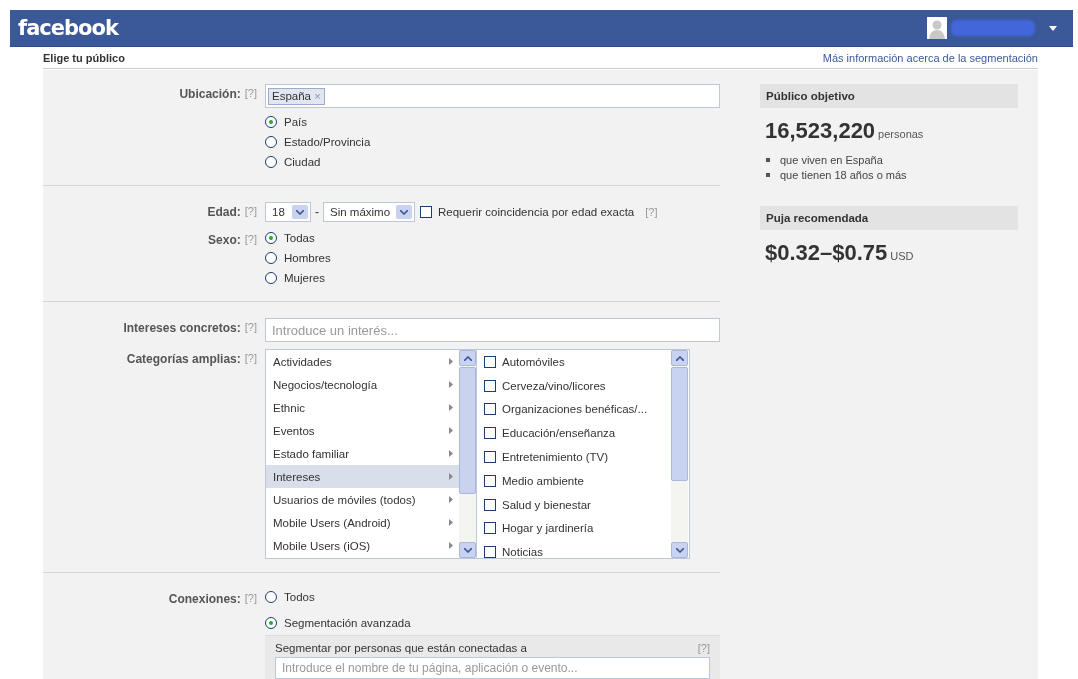 The height and width of the screenshot is (679, 1078). Describe the element at coordinates (347, 622) in the screenshot. I see `radio-label: Segmentación avanzada` at that location.